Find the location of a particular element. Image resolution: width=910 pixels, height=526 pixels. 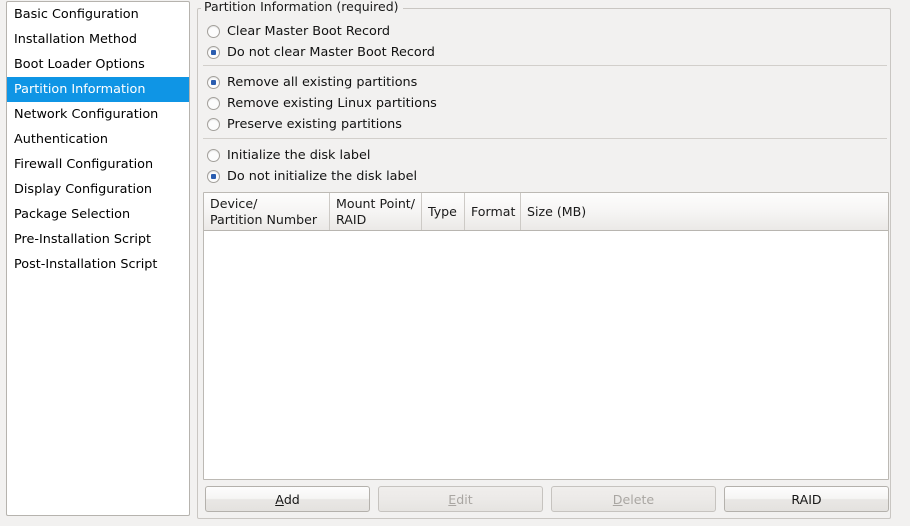

mbr-label: Clear Master Boot Record is located at coordinates (309, 31).